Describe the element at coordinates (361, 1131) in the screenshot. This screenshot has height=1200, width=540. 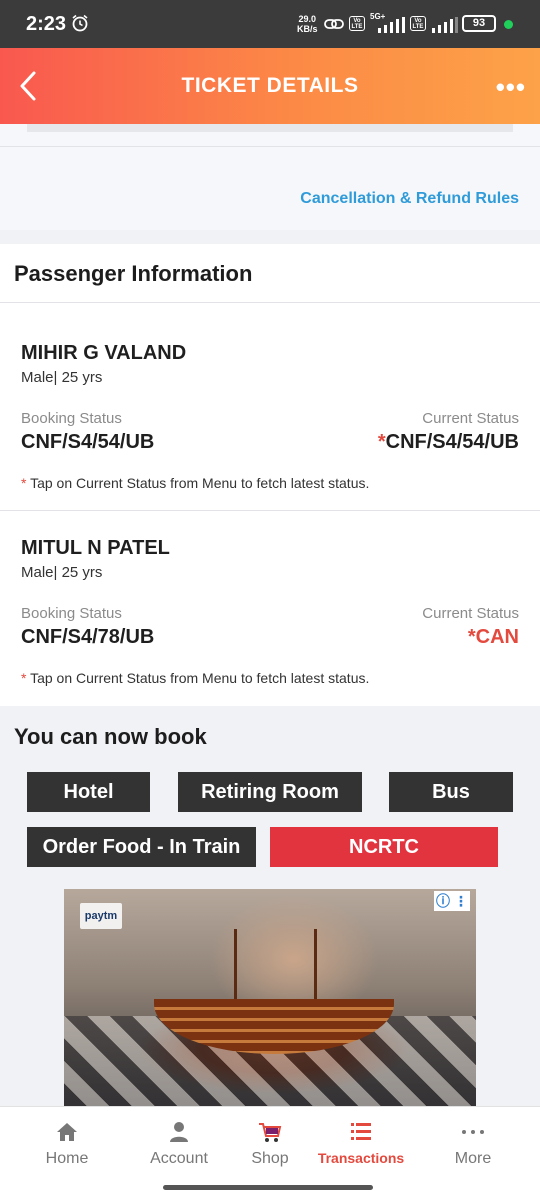
I see `transactions-icon` at that location.